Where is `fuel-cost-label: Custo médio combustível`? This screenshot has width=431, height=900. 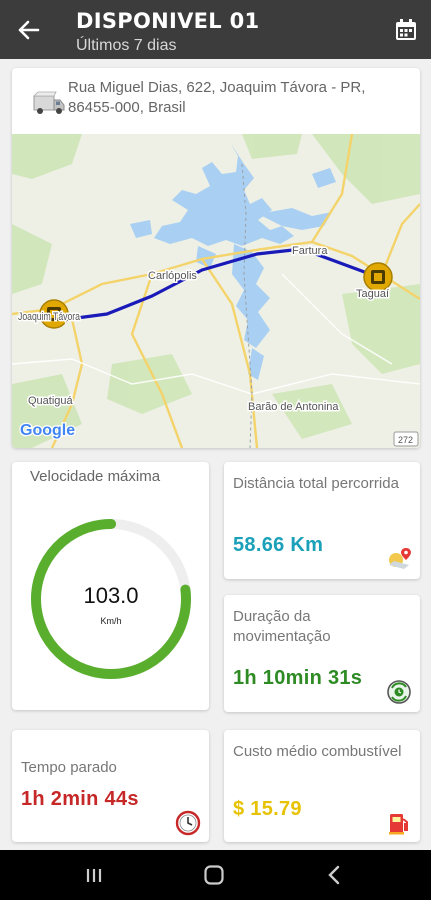
fuel-cost-label: Custo médio combustível is located at coordinates (317, 751).